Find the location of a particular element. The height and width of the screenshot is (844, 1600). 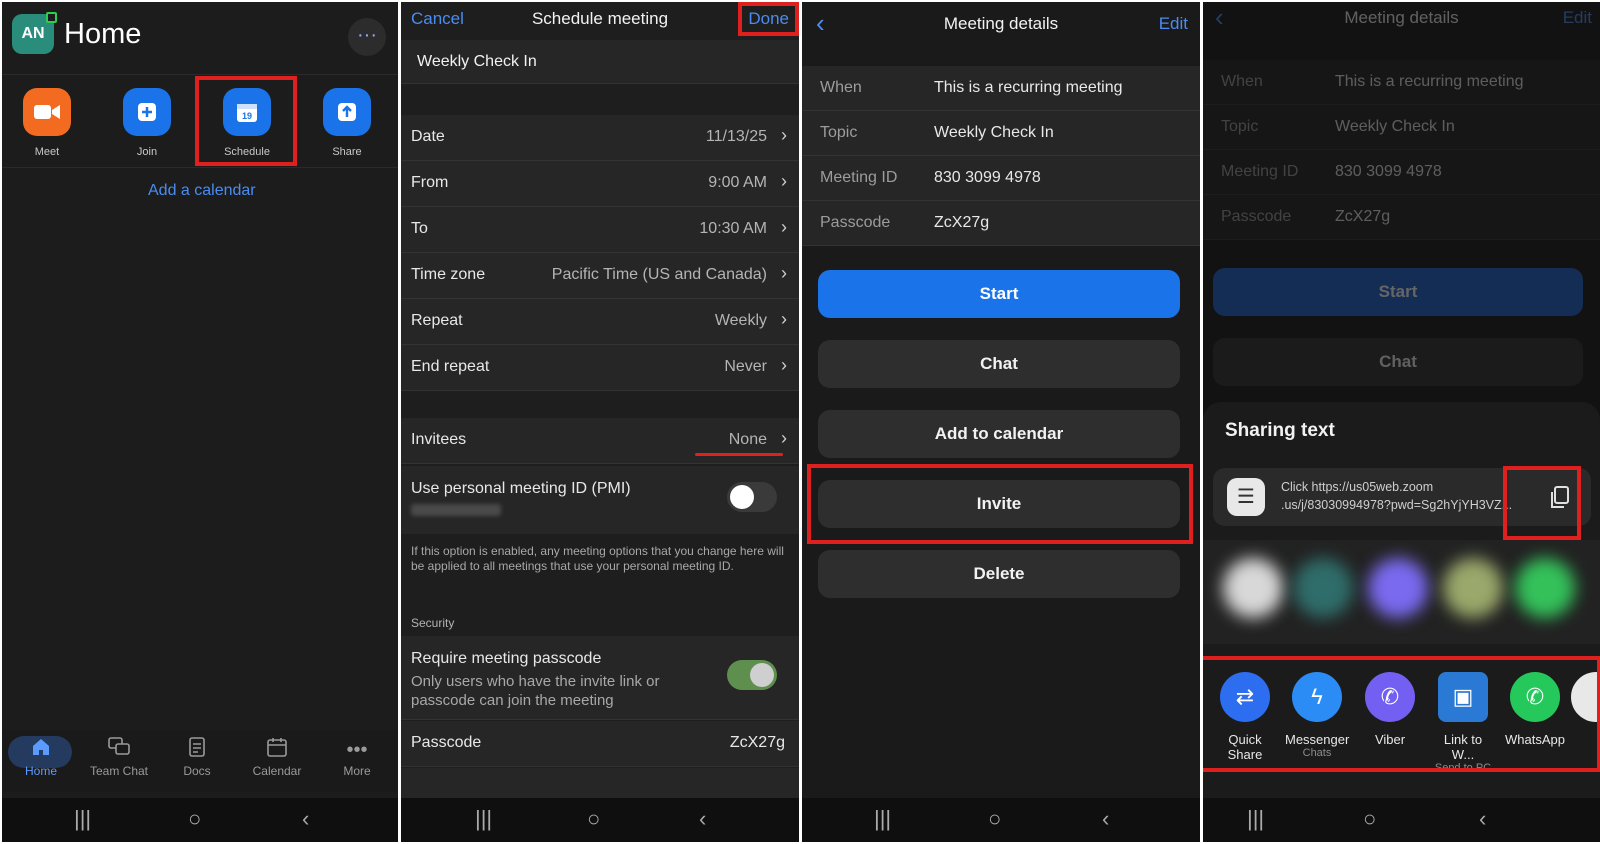

calendar-icon is located at coordinates (277, 750).